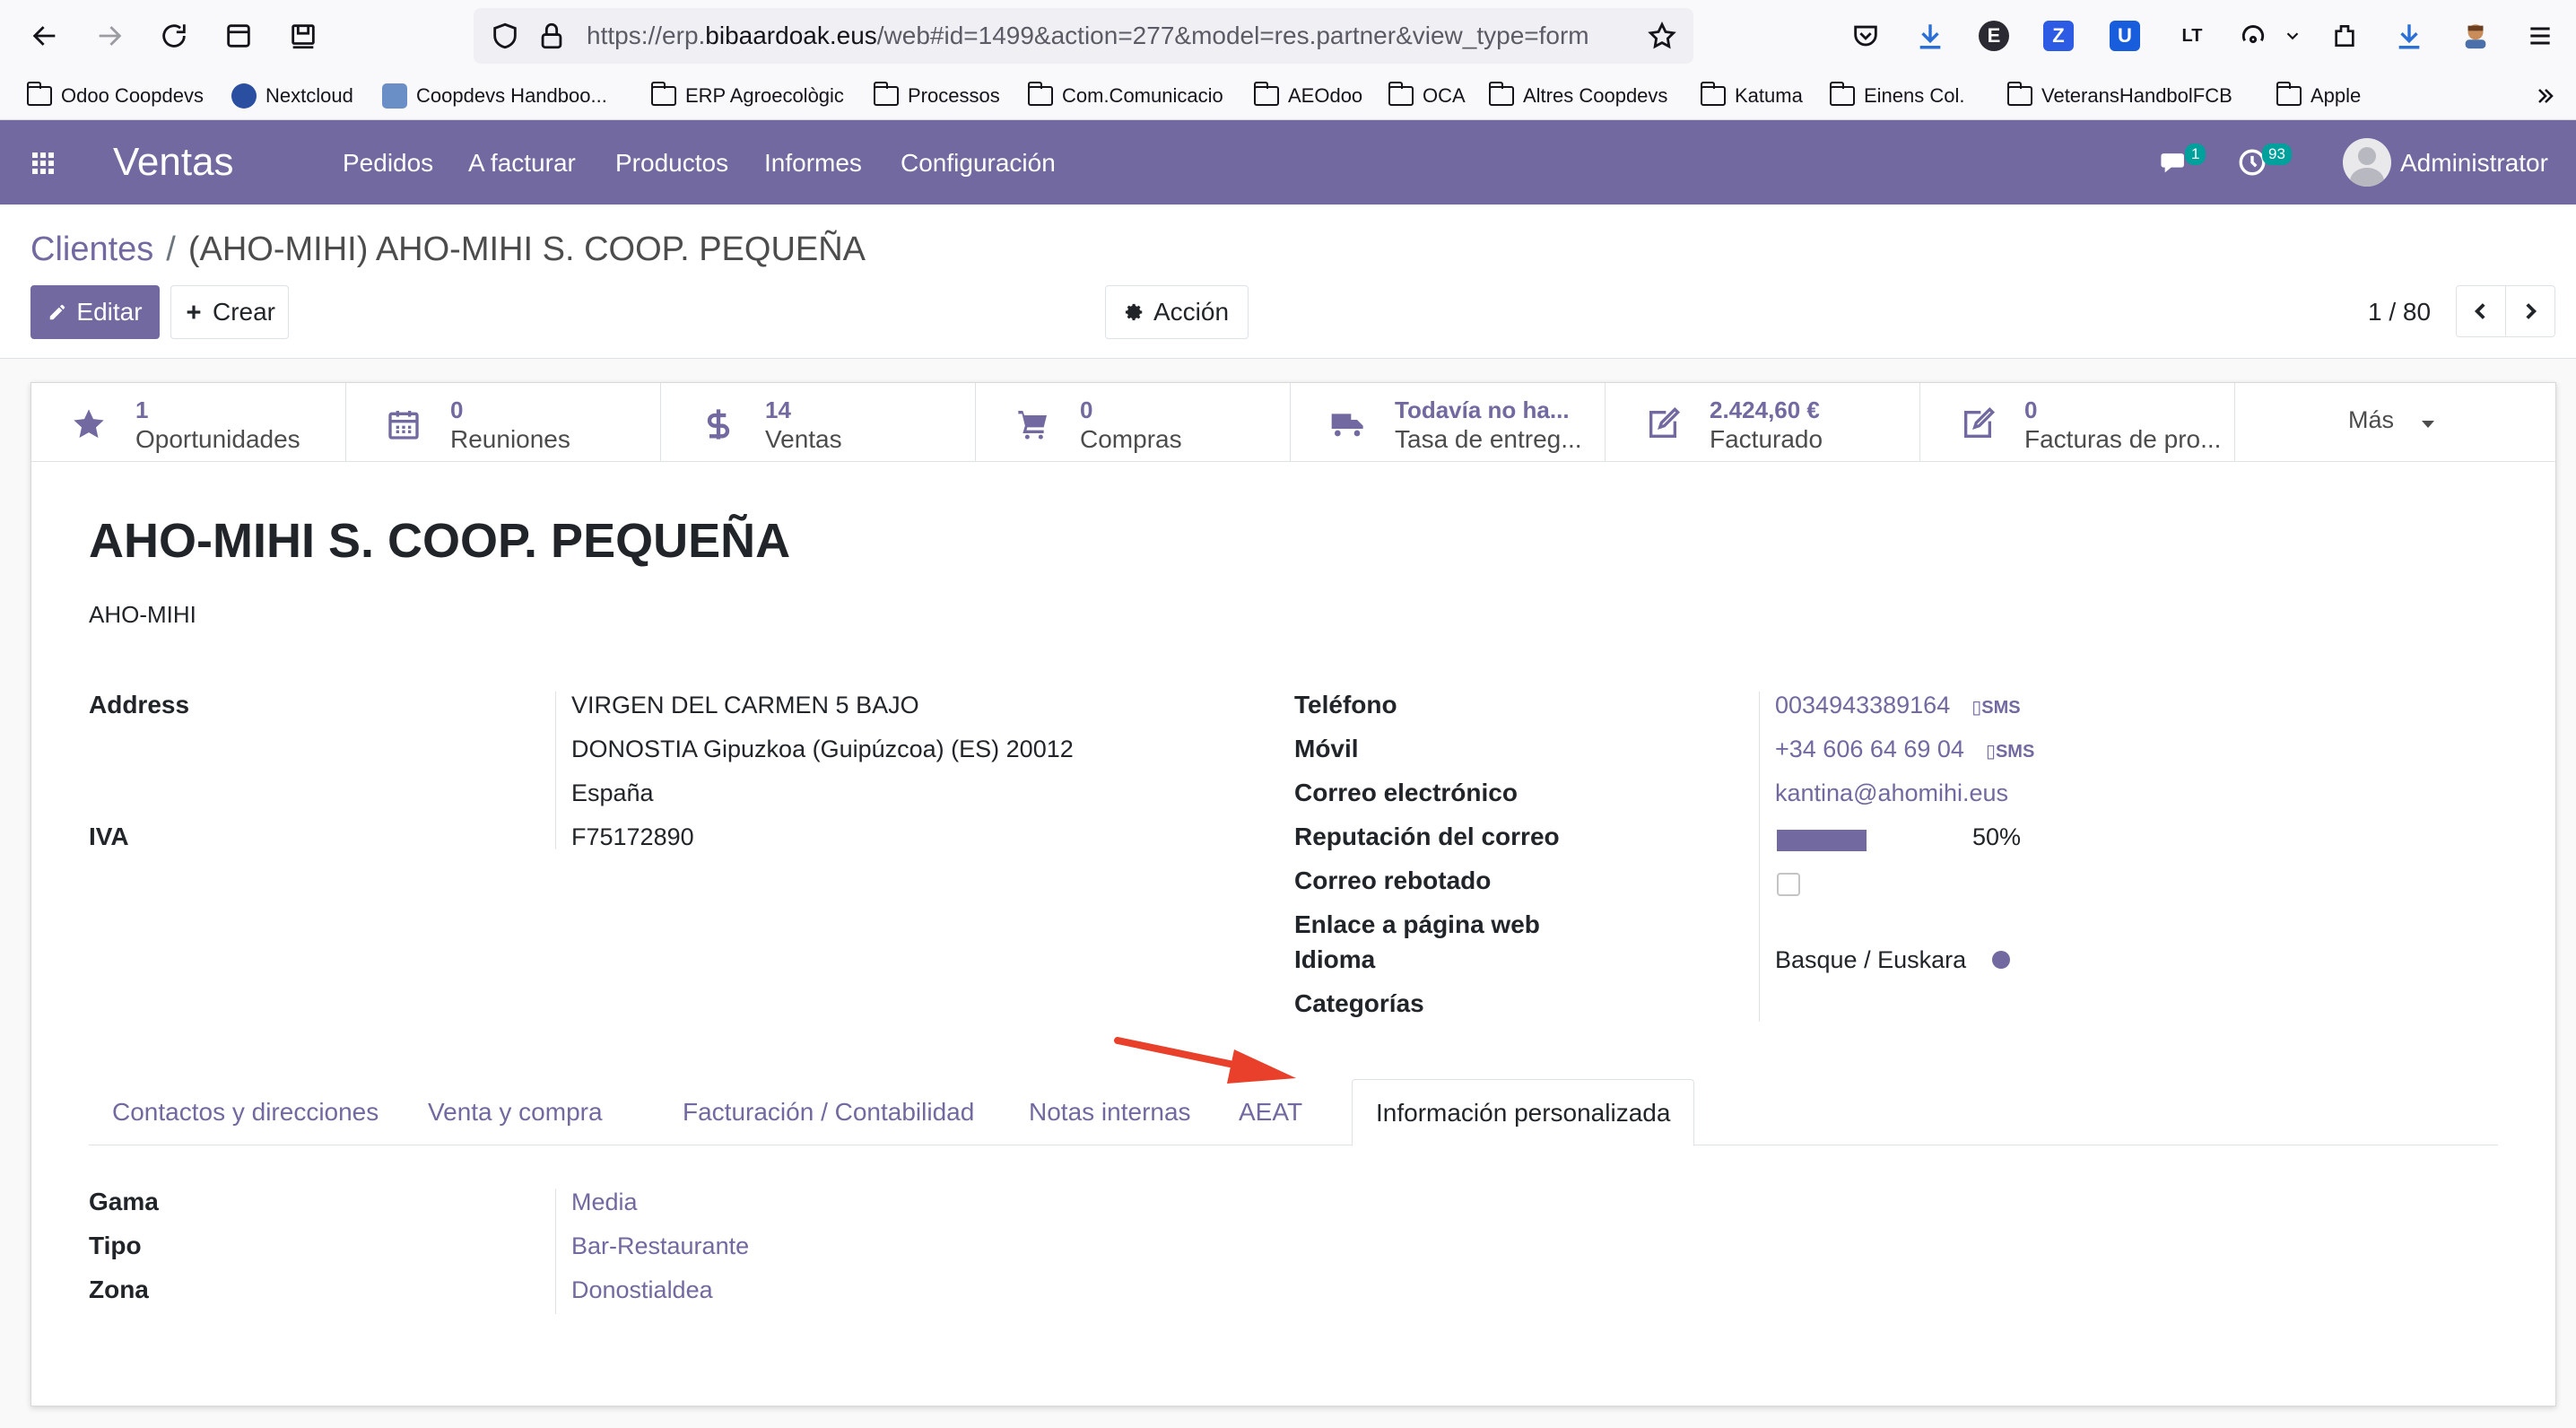  What do you see at coordinates (1862, 705) in the screenshot?
I see `phone-link: 0034943389164` at bounding box center [1862, 705].